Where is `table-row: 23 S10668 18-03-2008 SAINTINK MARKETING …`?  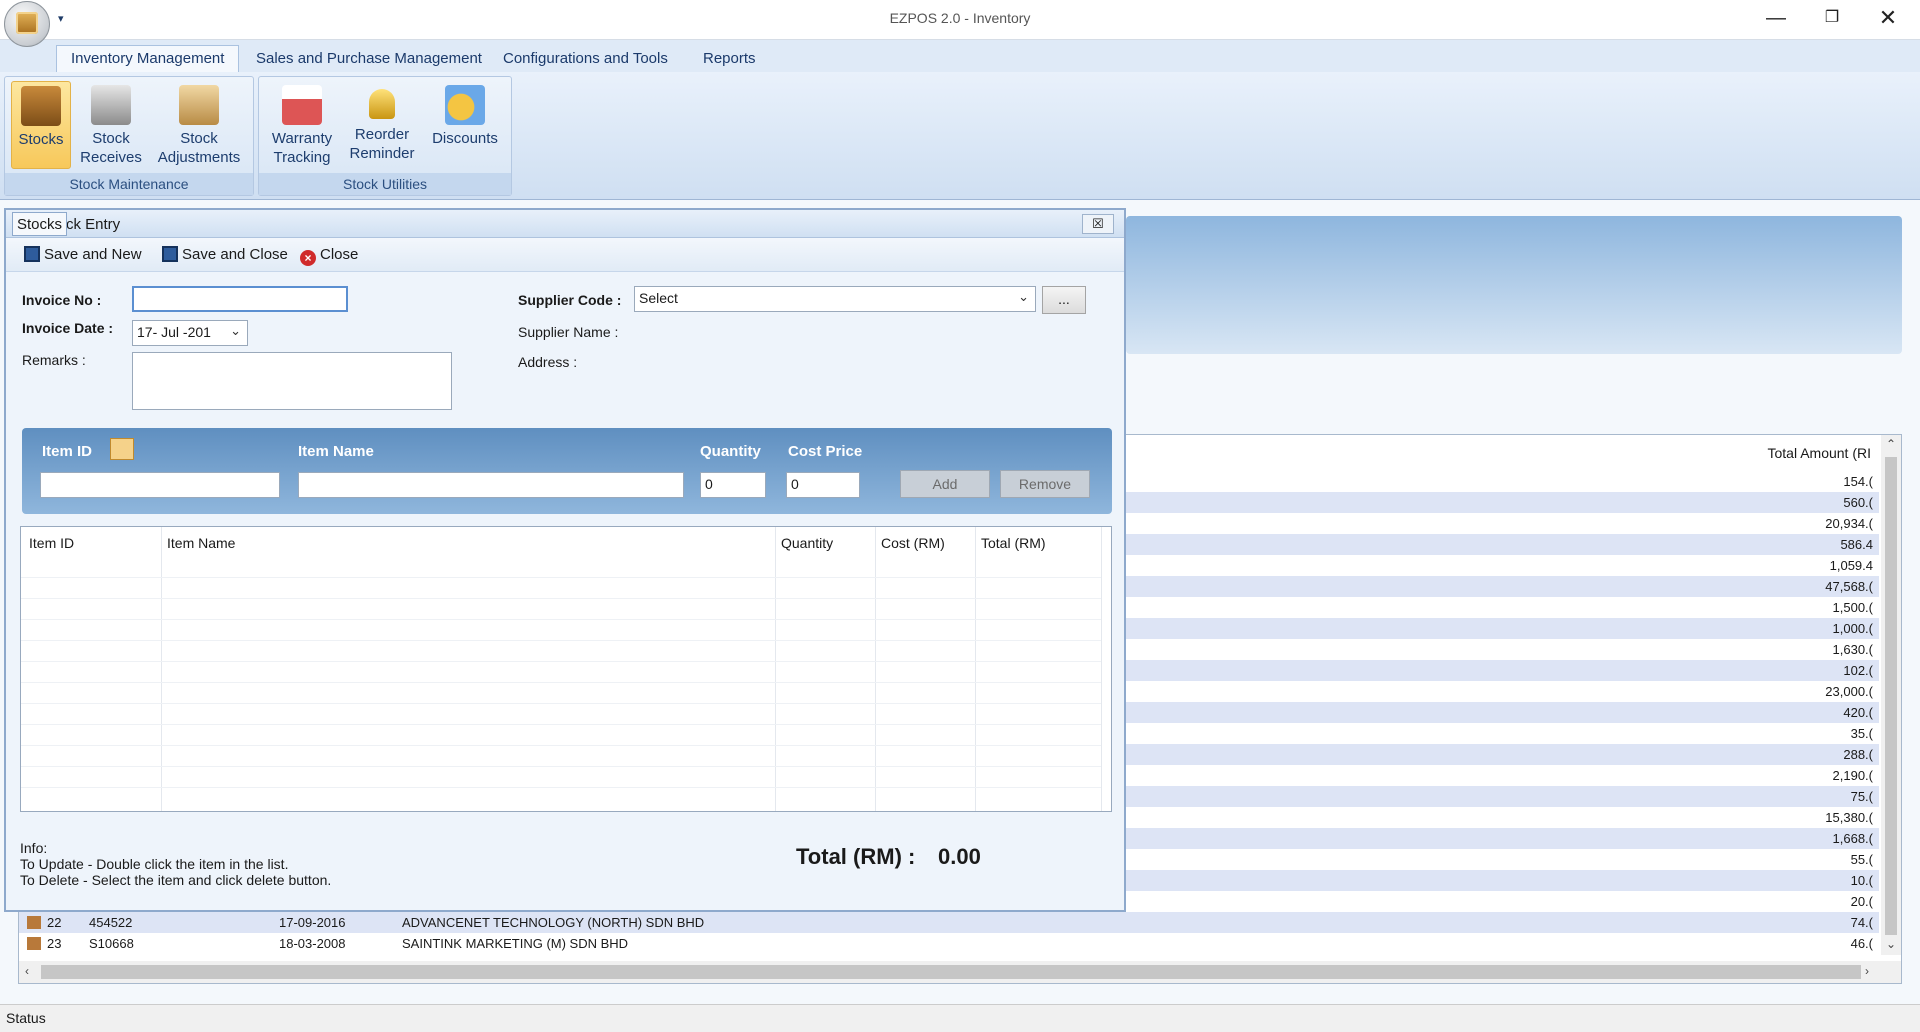 table-row: 23 S10668 18-03-2008 SAINTINK MARKETING … is located at coordinates (949, 943).